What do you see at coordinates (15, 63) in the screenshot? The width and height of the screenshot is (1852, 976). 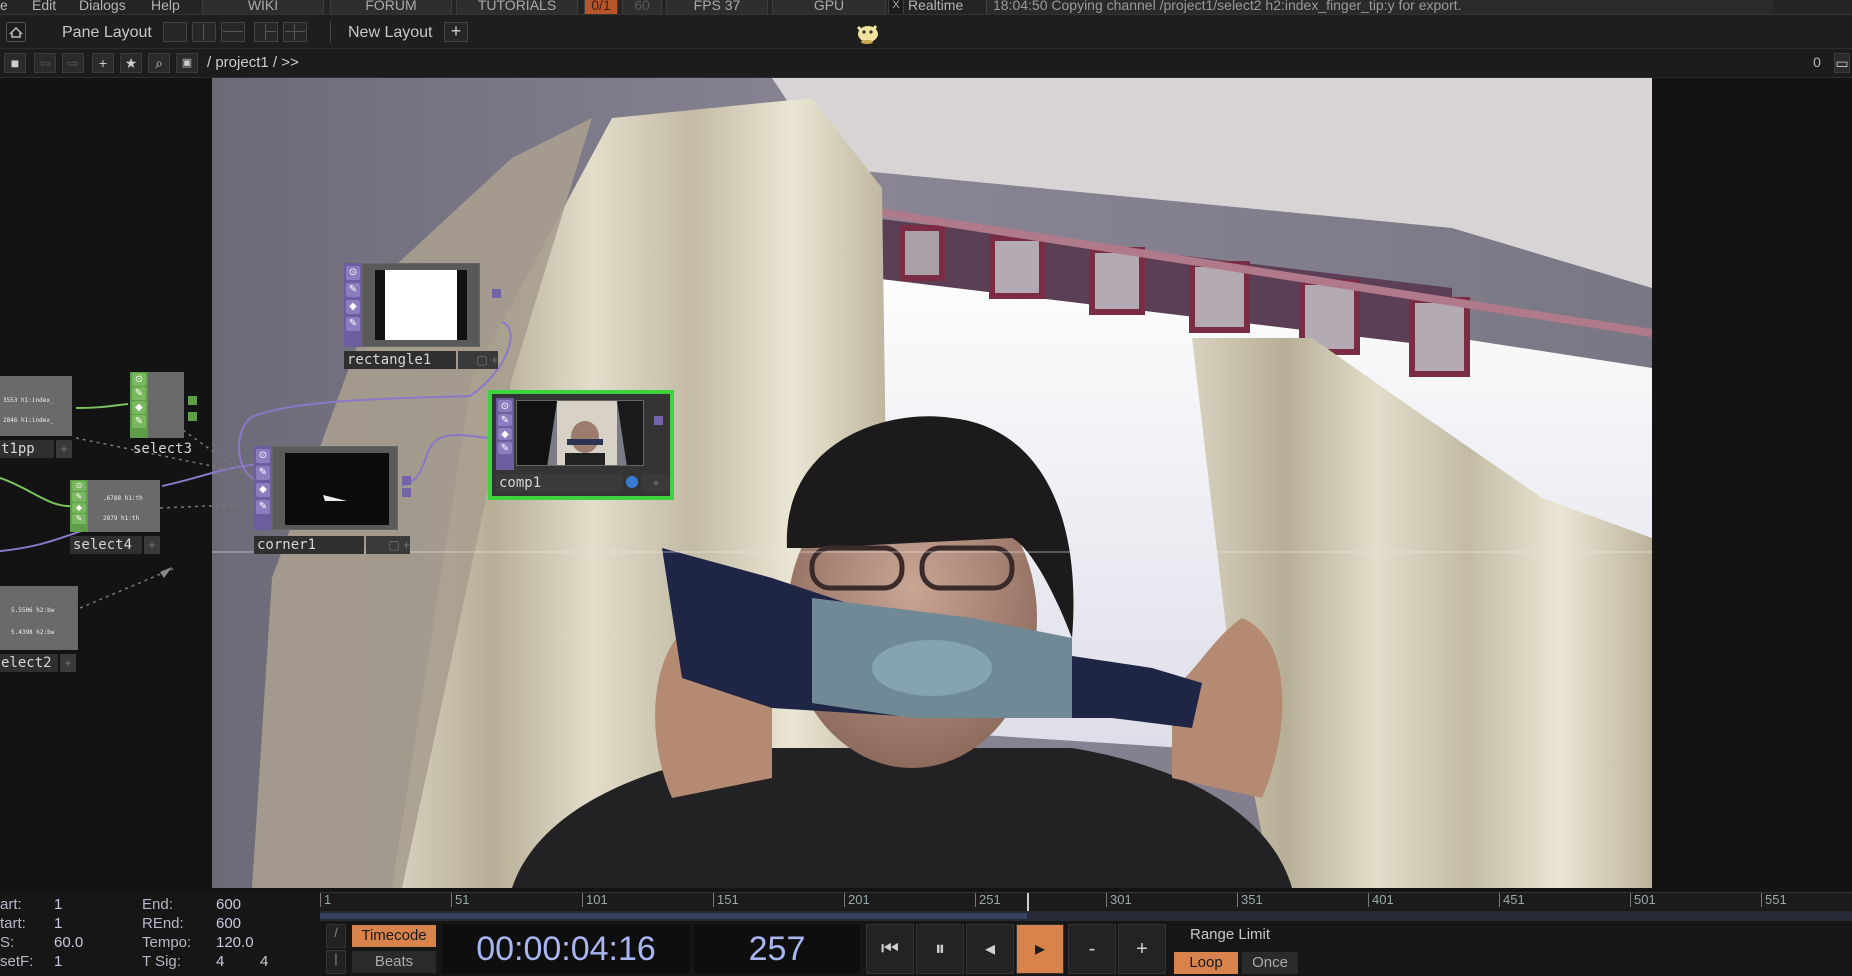 I see `stop-icon: ■` at bounding box center [15, 63].